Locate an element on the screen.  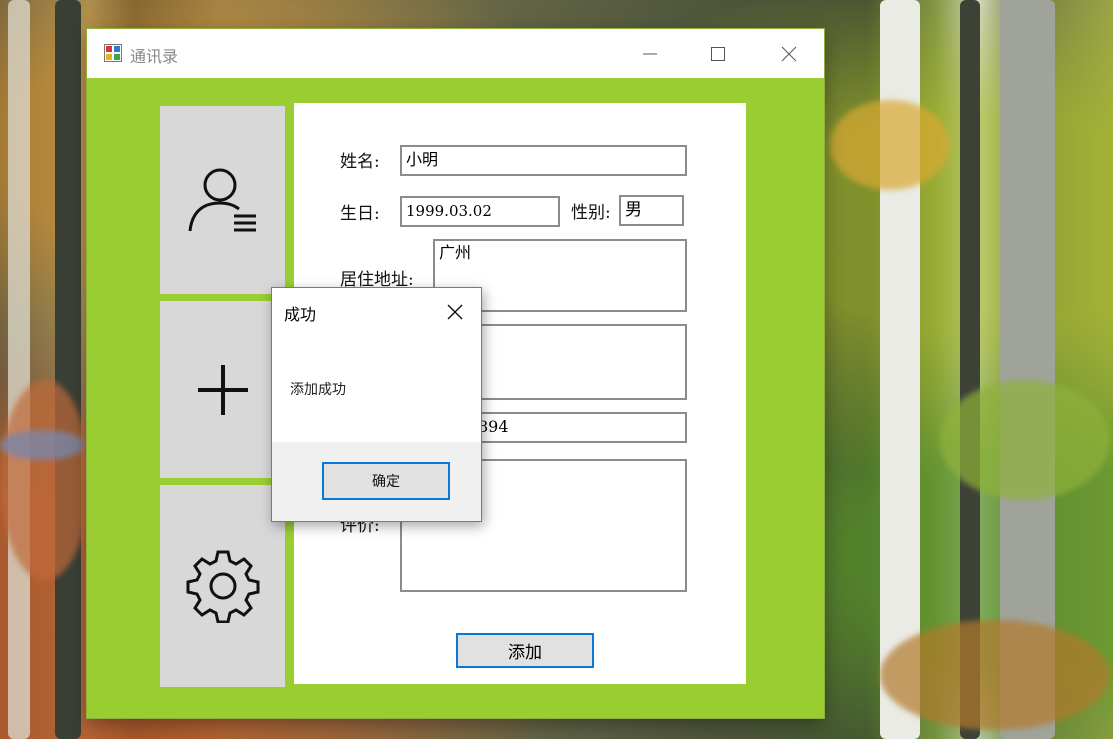
add-button: 添加 is located at coordinates (525, 650).